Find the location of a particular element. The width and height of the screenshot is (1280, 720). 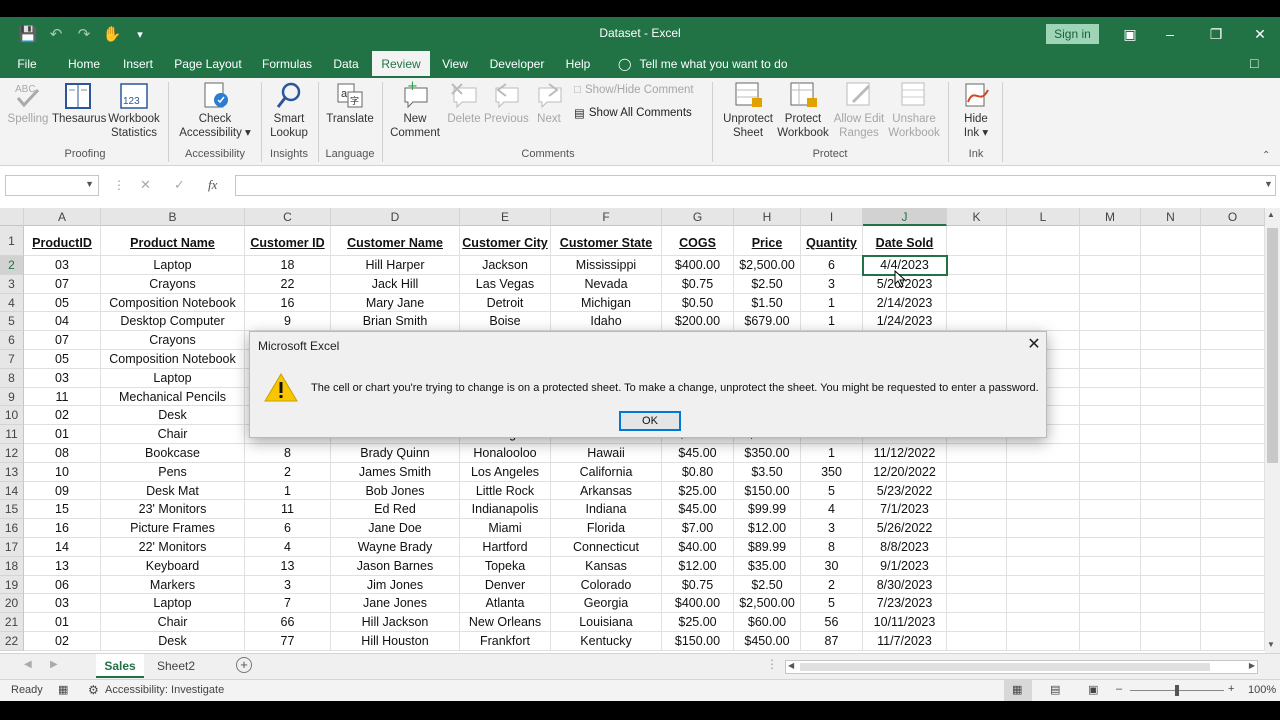

workbook-statistics-button: 123 Workbook Statistics is located at coordinates (134, 110).